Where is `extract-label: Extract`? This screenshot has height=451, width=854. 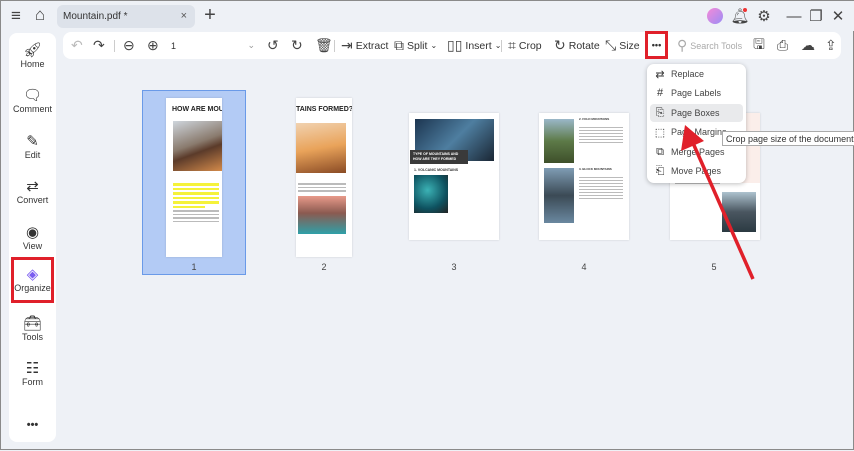
extract-label: Extract is located at coordinates (372, 45).